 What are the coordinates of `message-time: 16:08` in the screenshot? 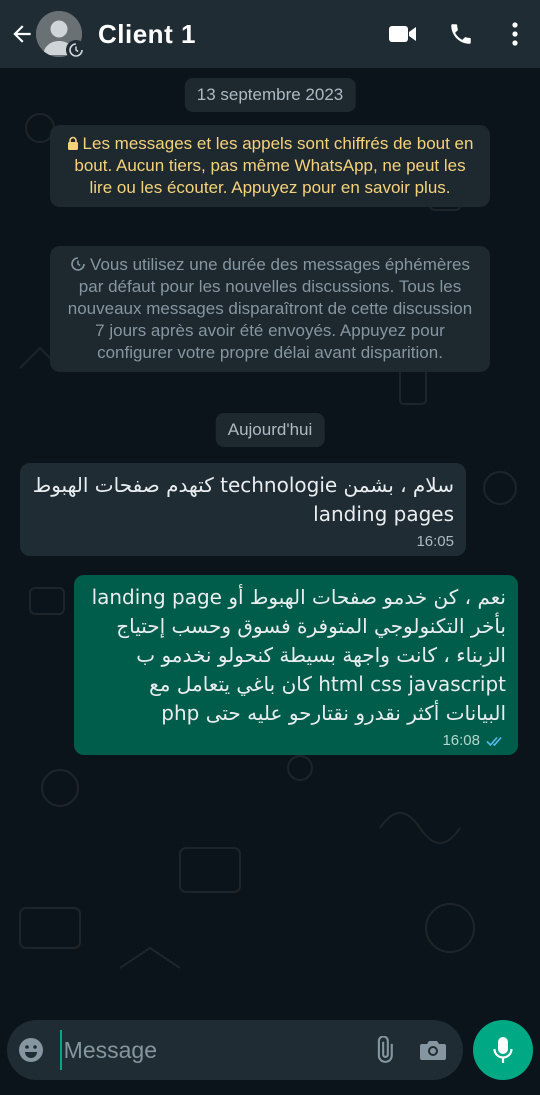 It's located at (461, 740).